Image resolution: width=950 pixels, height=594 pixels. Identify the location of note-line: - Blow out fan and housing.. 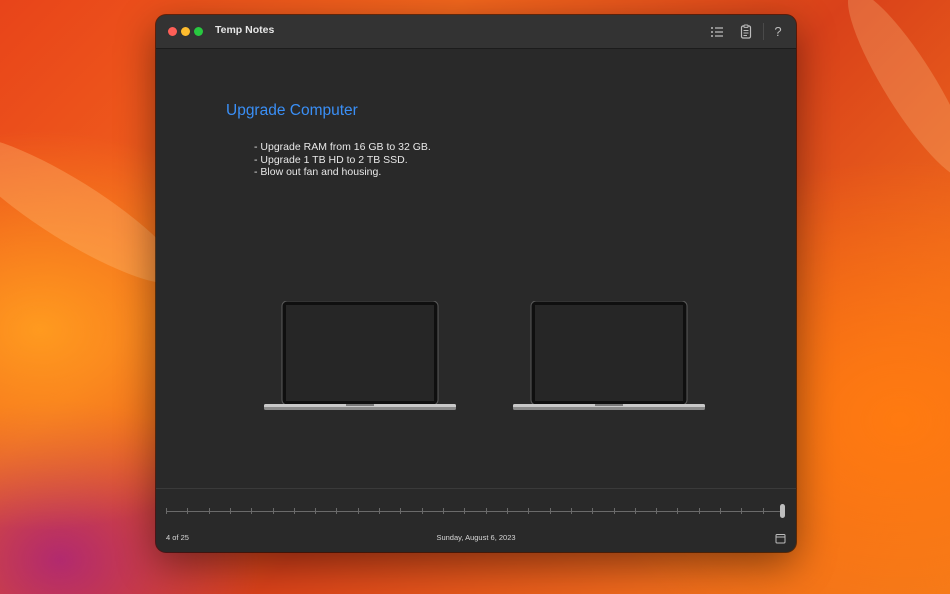
(318, 172).